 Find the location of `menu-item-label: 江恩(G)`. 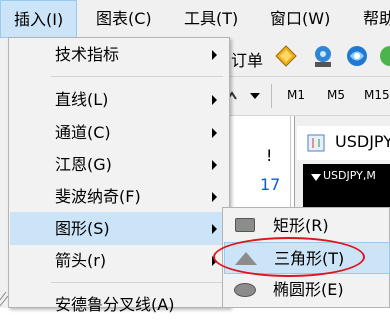

menu-item-label: 江恩(G) is located at coordinates (83, 164).